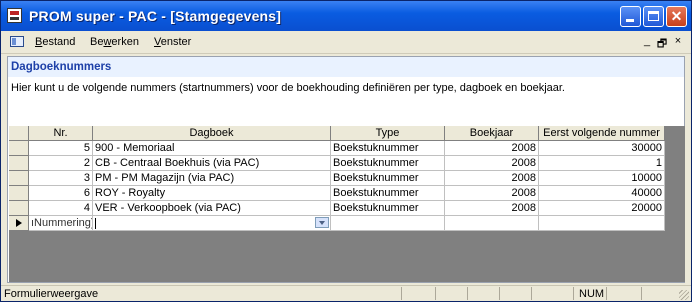  I want to click on menu-bestand-label: estand, so click(59, 42).